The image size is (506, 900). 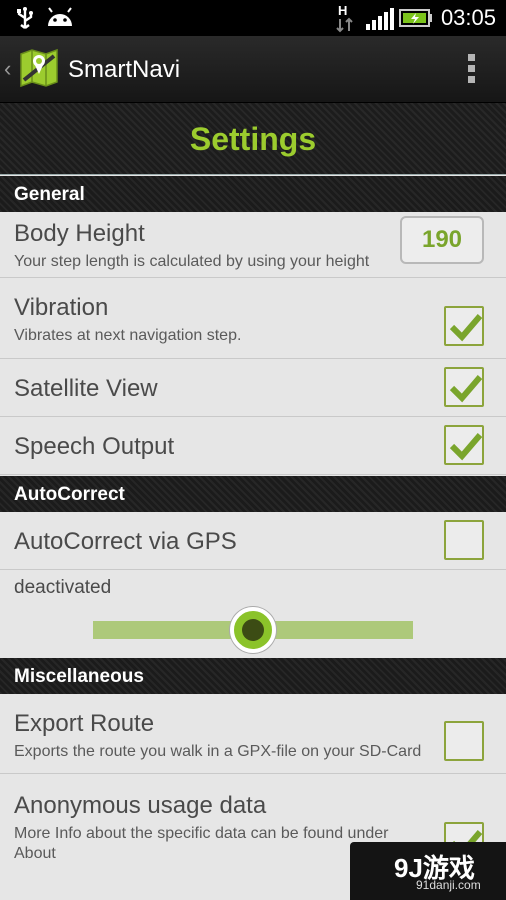 I want to click on pref-title: Export Route, so click(x=84, y=723).